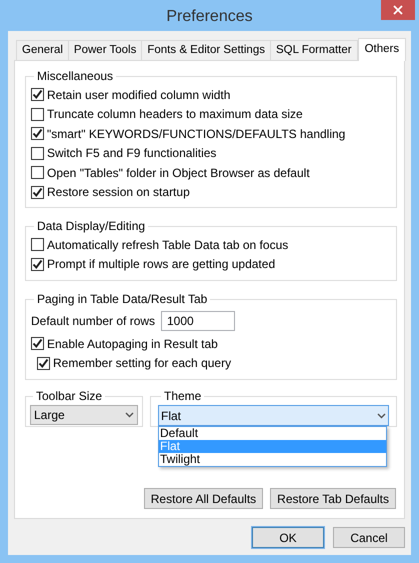 Image resolution: width=419 pixels, height=563 pixels. Describe the element at coordinates (333, 498) in the screenshot. I see `restore-button: Restore Tab Defaults` at that location.